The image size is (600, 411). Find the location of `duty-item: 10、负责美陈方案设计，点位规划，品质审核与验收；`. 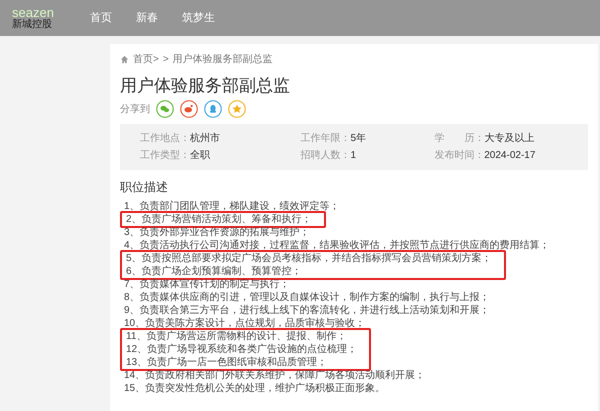

duty-item: 10、负责美陈方案设计，点位规划，品质审核与验收； is located at coordinates (244, 323).